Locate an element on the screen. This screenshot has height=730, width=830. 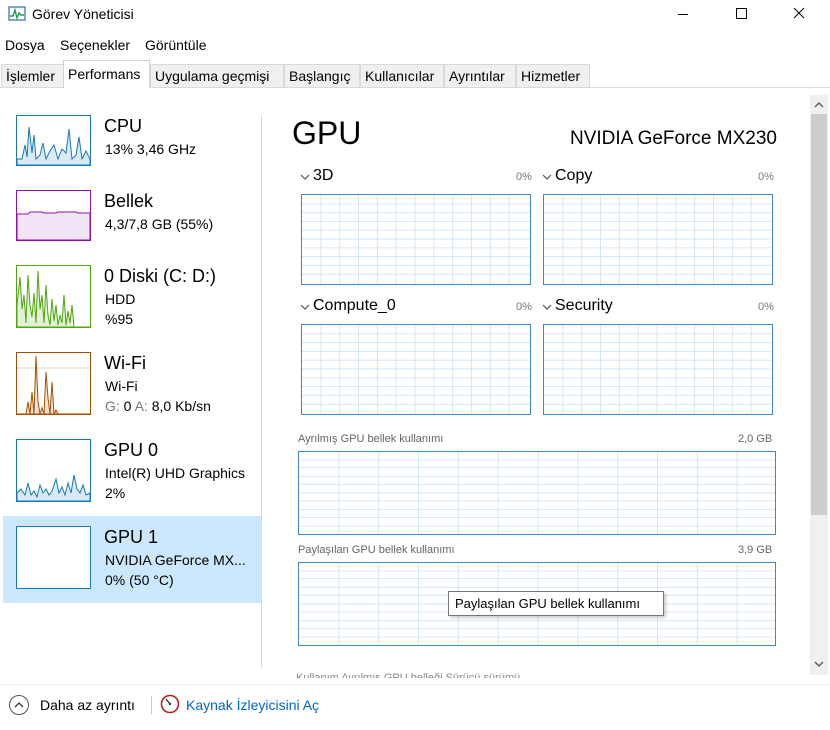
gpu-model-name: NVIDIA GeForce MX230 is located at coordinates (673, 138).